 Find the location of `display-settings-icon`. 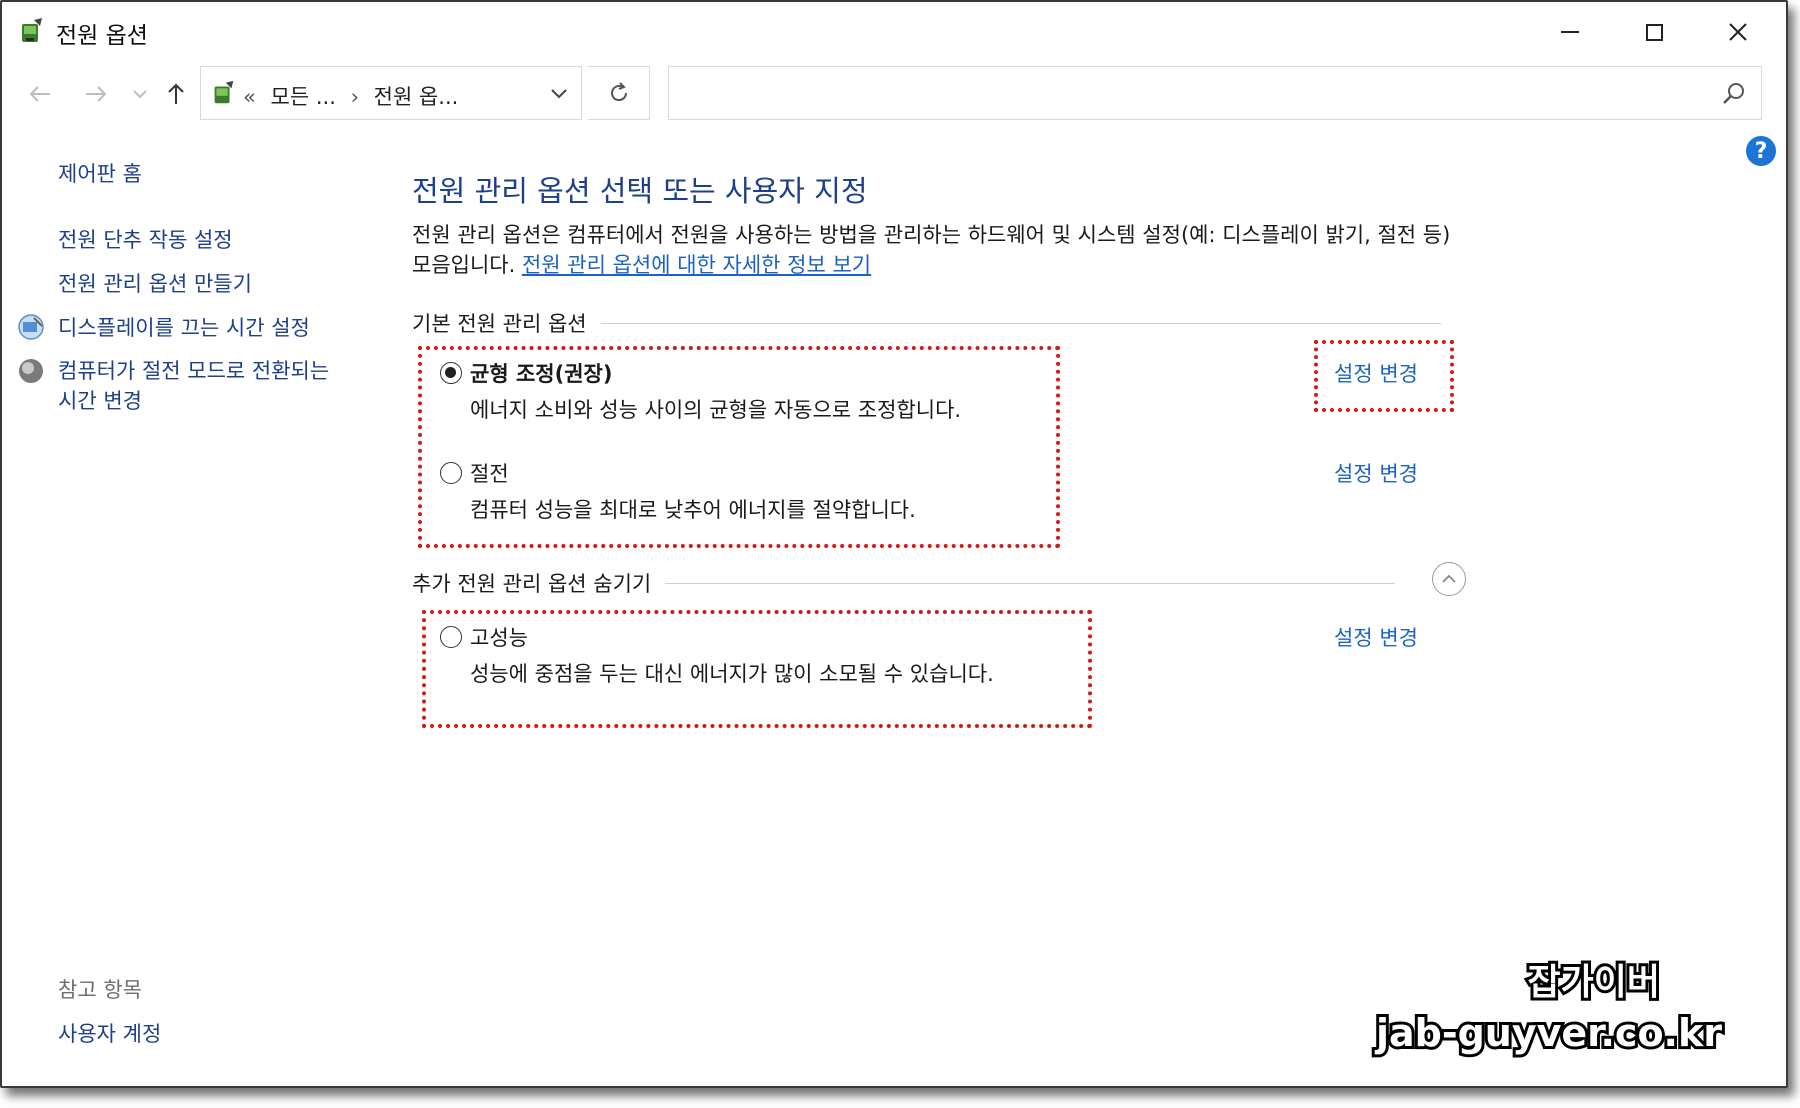

display-settings-icon is located at coordinates (31, 327).